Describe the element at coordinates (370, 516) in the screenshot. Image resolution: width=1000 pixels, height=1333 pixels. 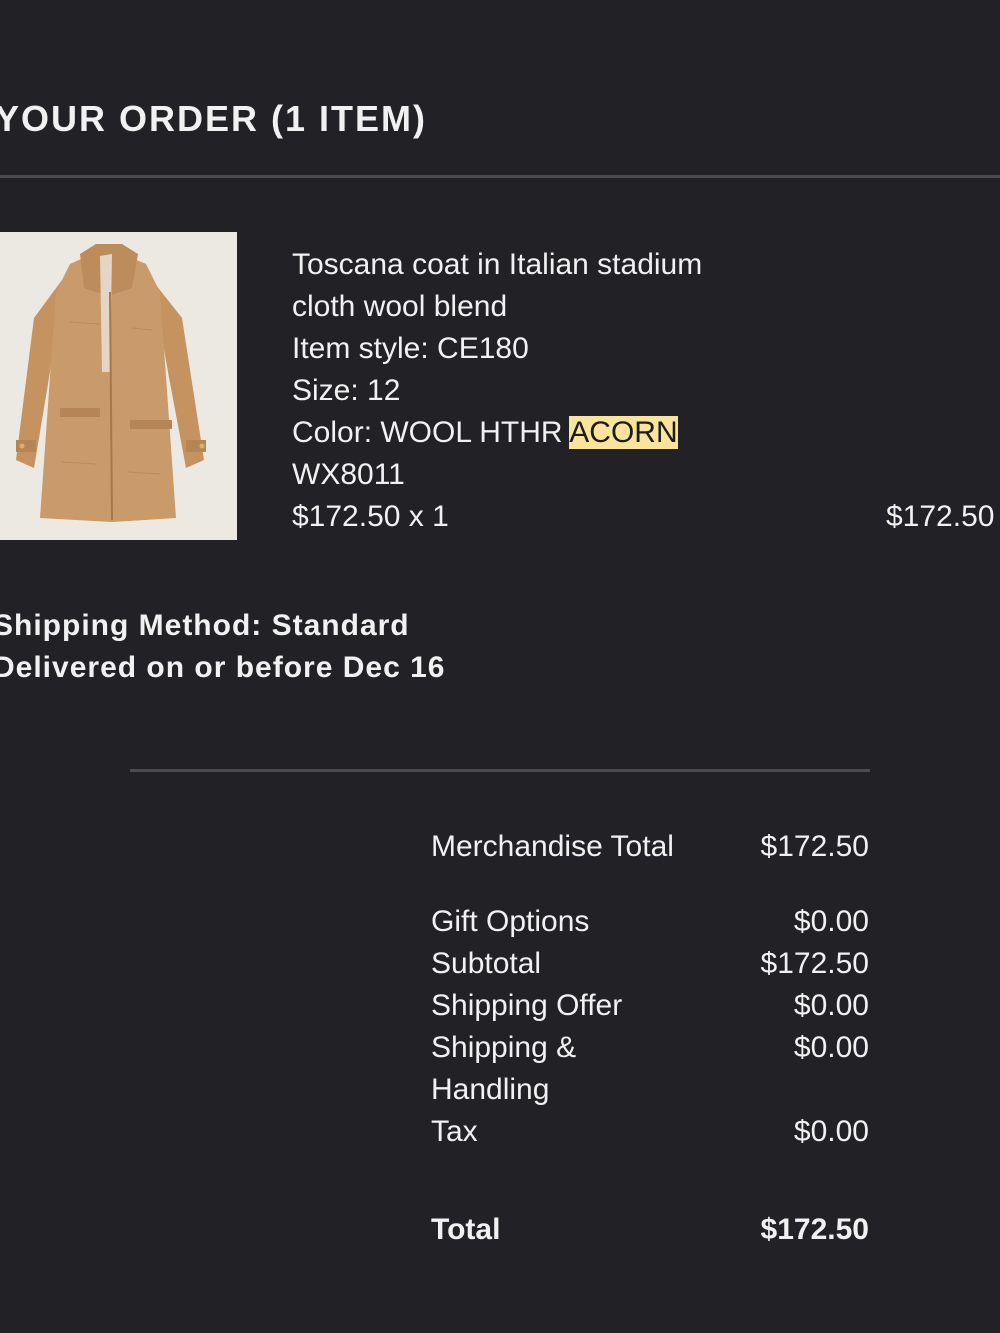
I see `item-price-qty: $172.50 x 1` at that location.